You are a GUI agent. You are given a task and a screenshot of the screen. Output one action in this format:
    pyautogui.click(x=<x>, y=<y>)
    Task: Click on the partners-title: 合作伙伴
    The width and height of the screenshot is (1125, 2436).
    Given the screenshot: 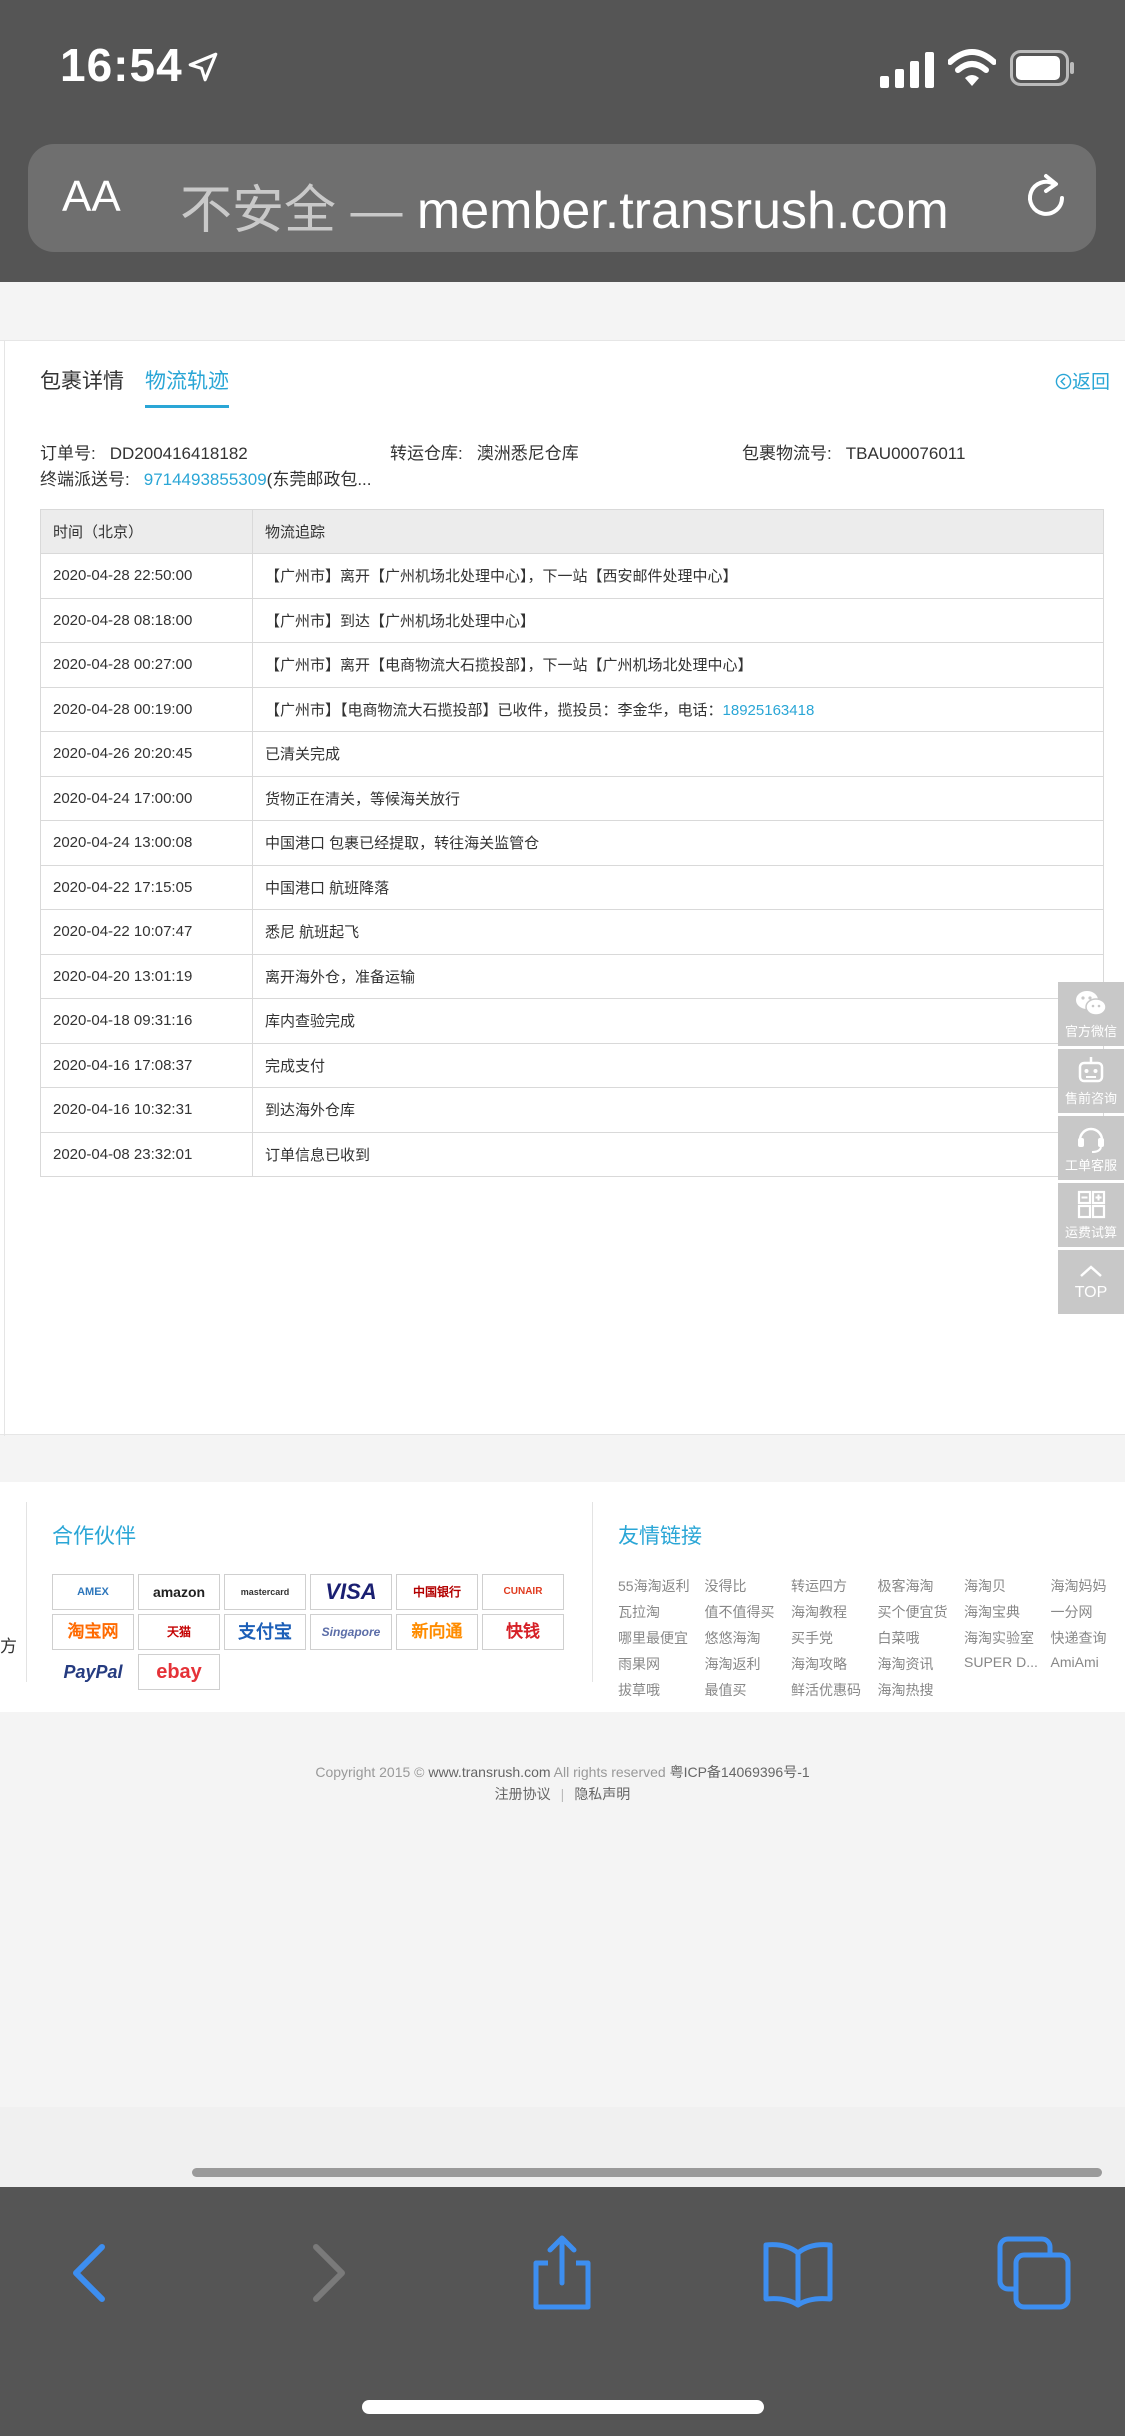 What is the action you would take?
    pyautogui.click(x=94, y=1536)
    